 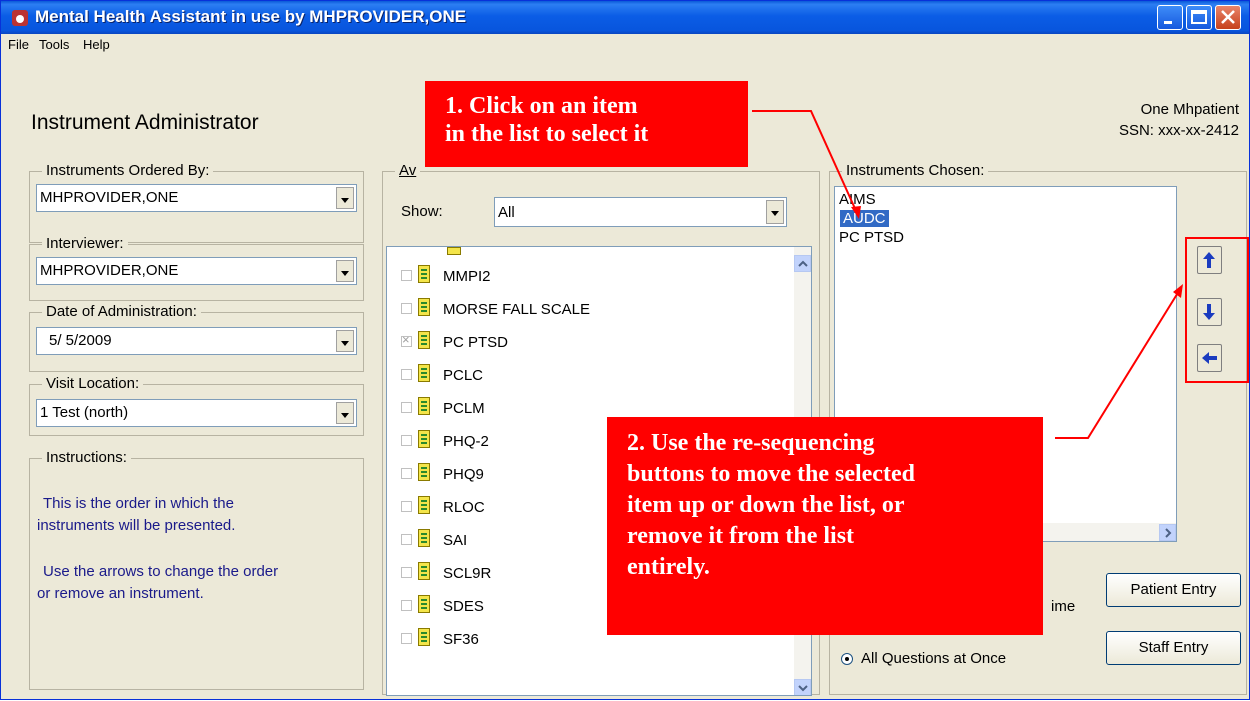 I want to click on callout-line: entirely., so click(x=668, y=567).